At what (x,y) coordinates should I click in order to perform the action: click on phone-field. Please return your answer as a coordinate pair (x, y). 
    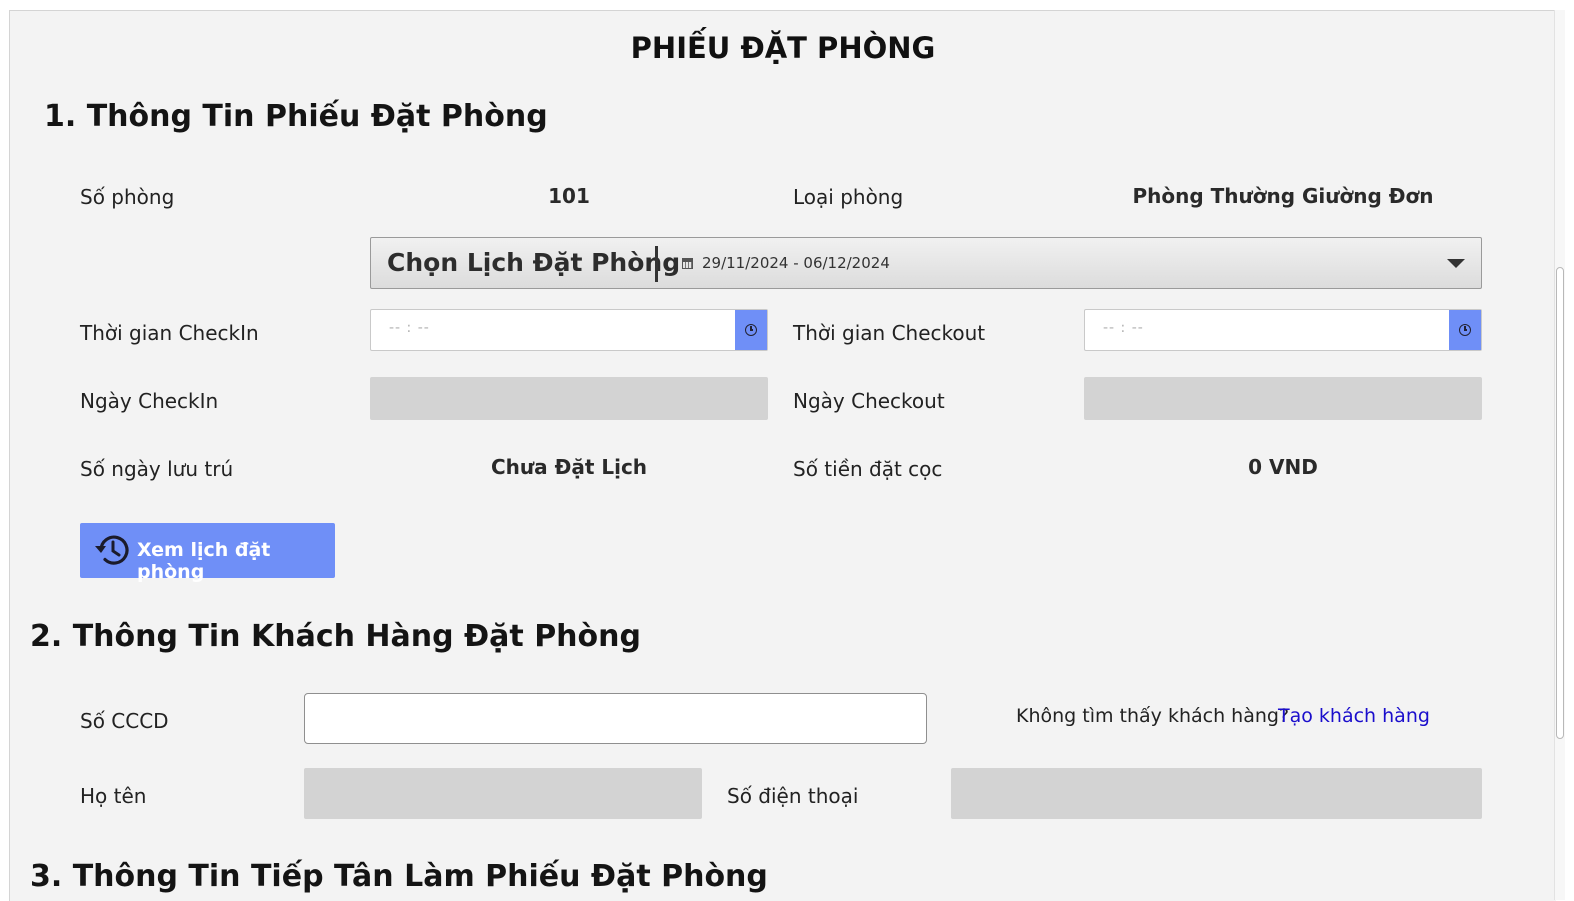
    Looking at the image, I should click on (1216, 793).